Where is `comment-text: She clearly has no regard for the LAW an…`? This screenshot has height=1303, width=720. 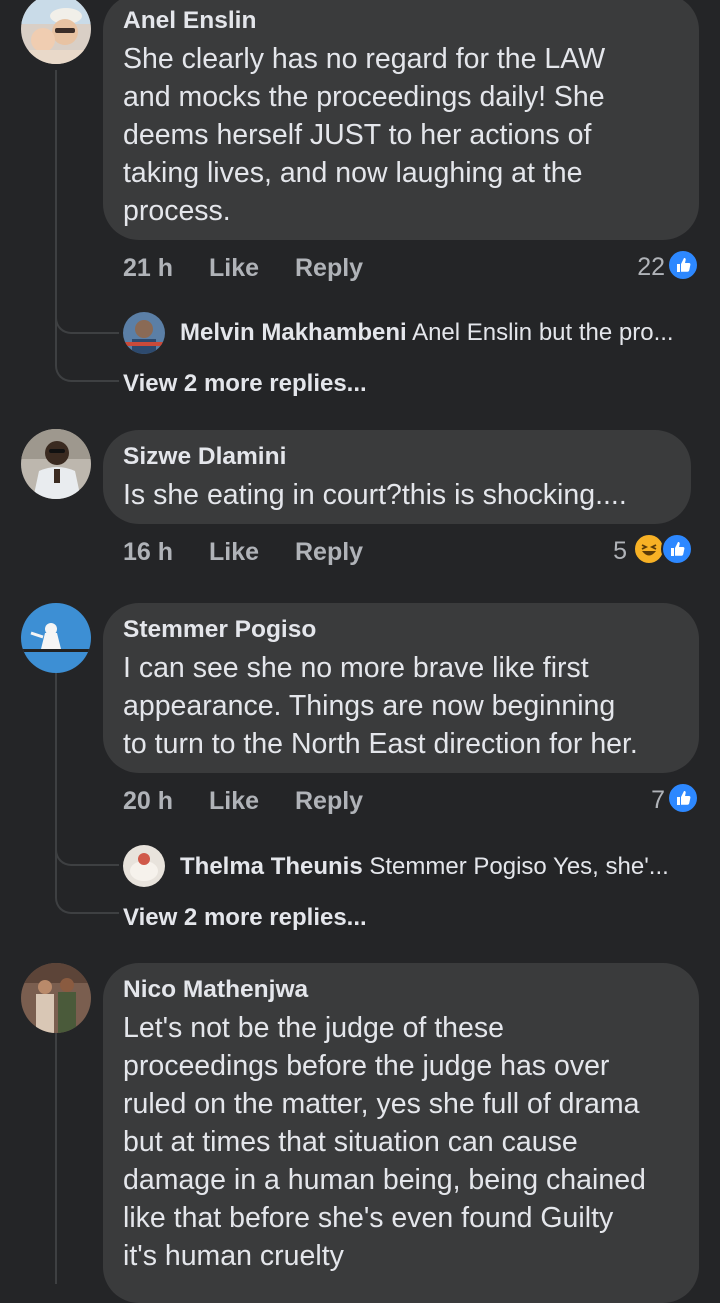 comment-text: She clearly has no regard for the LAW an… is located at coordinates (364, 135).